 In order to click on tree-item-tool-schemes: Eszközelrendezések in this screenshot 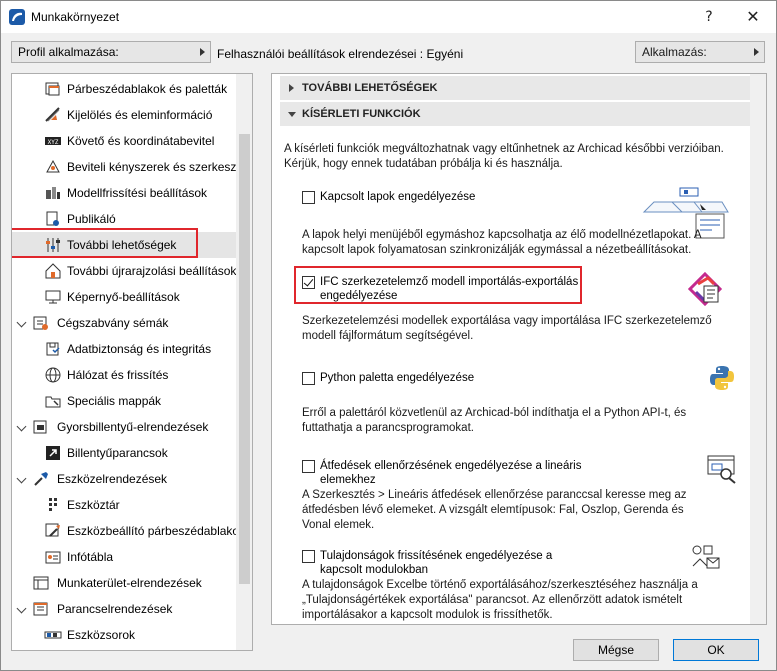, I will do `click(124, 479)`.